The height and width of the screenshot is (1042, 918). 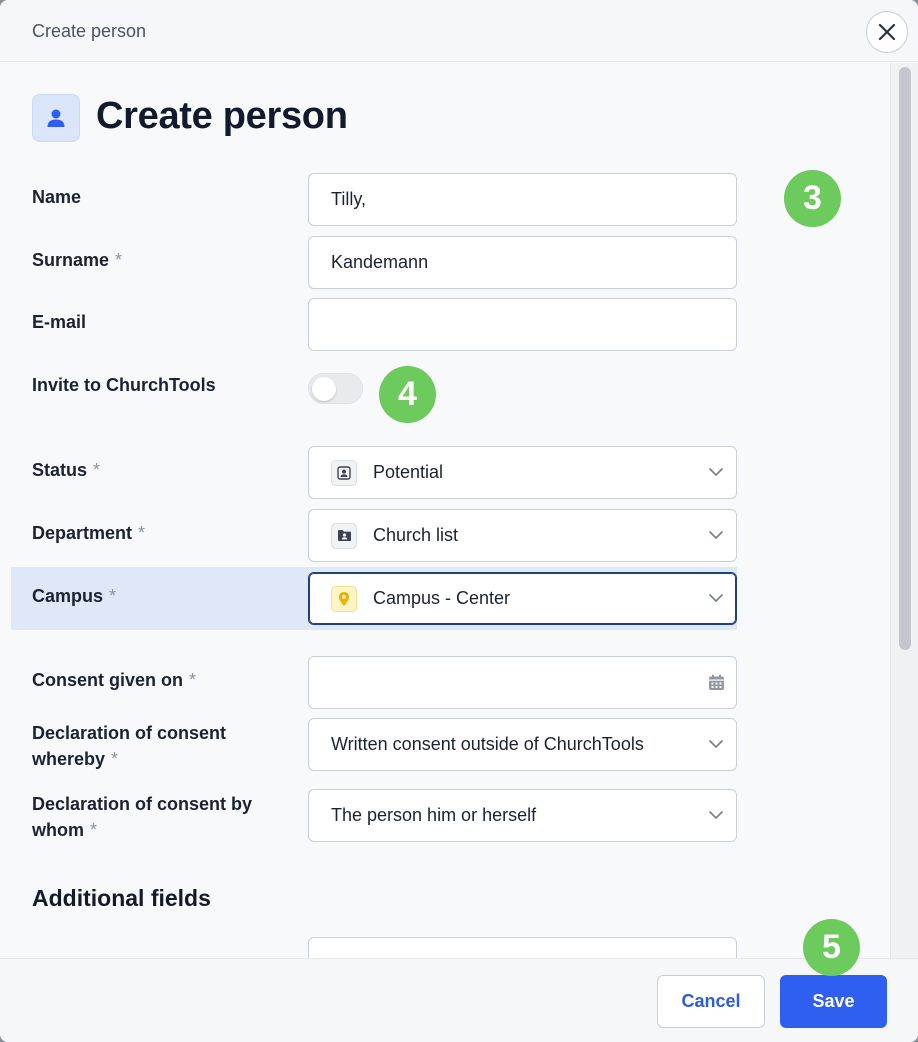 I want to click on scrollbar, so click(x=904, y=510).